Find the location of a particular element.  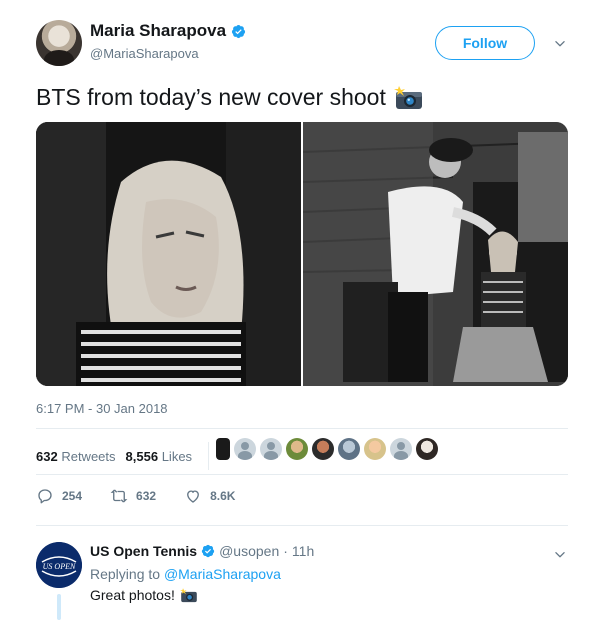

author-name-row: Maria Sharapova is located at coordinates (168, 31).